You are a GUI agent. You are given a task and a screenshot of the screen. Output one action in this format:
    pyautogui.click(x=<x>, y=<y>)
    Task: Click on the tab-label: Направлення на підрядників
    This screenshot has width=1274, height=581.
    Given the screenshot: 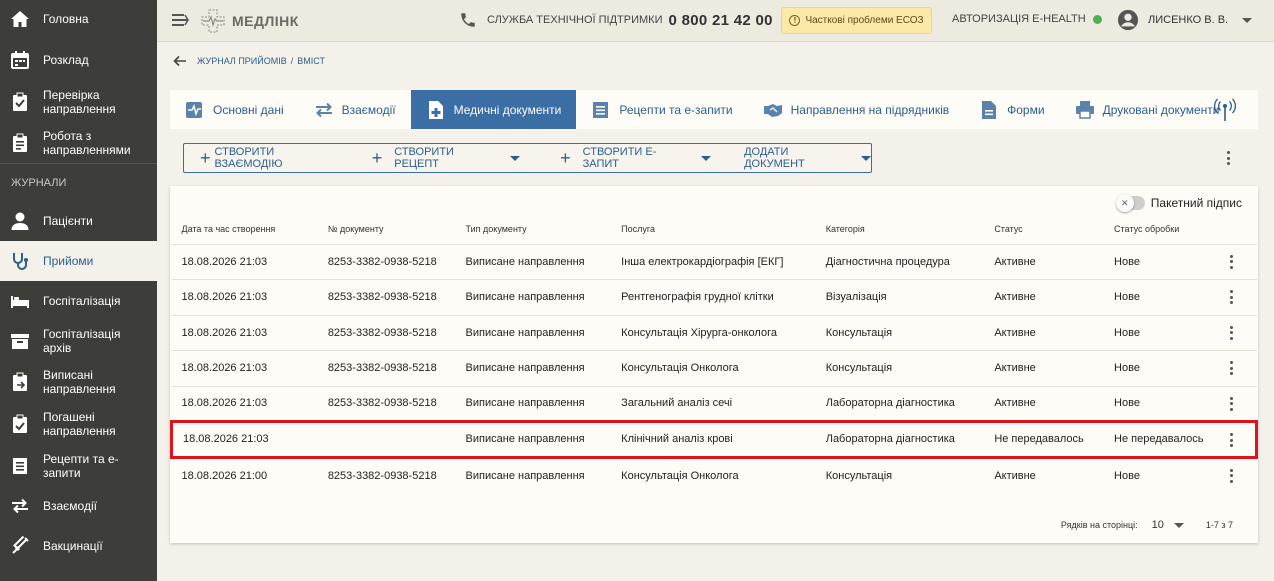 What is the action you would take?
    pyautogui.click(x=870, y=109)
    